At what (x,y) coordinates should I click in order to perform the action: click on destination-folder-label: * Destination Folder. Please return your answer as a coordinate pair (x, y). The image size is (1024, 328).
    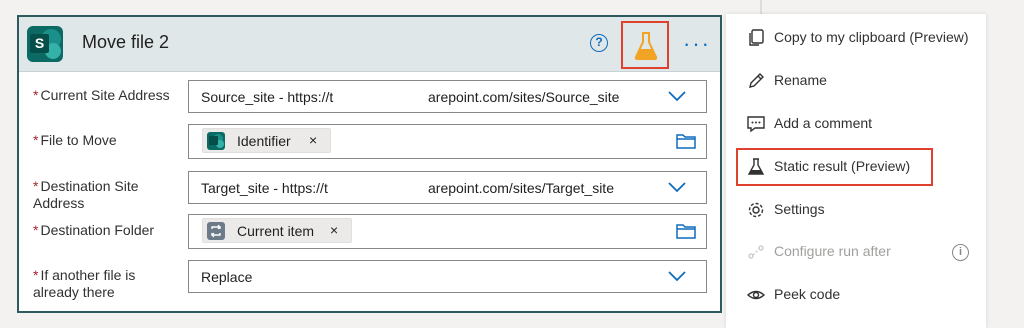
    Looking at the image, I should click on (93, 230).